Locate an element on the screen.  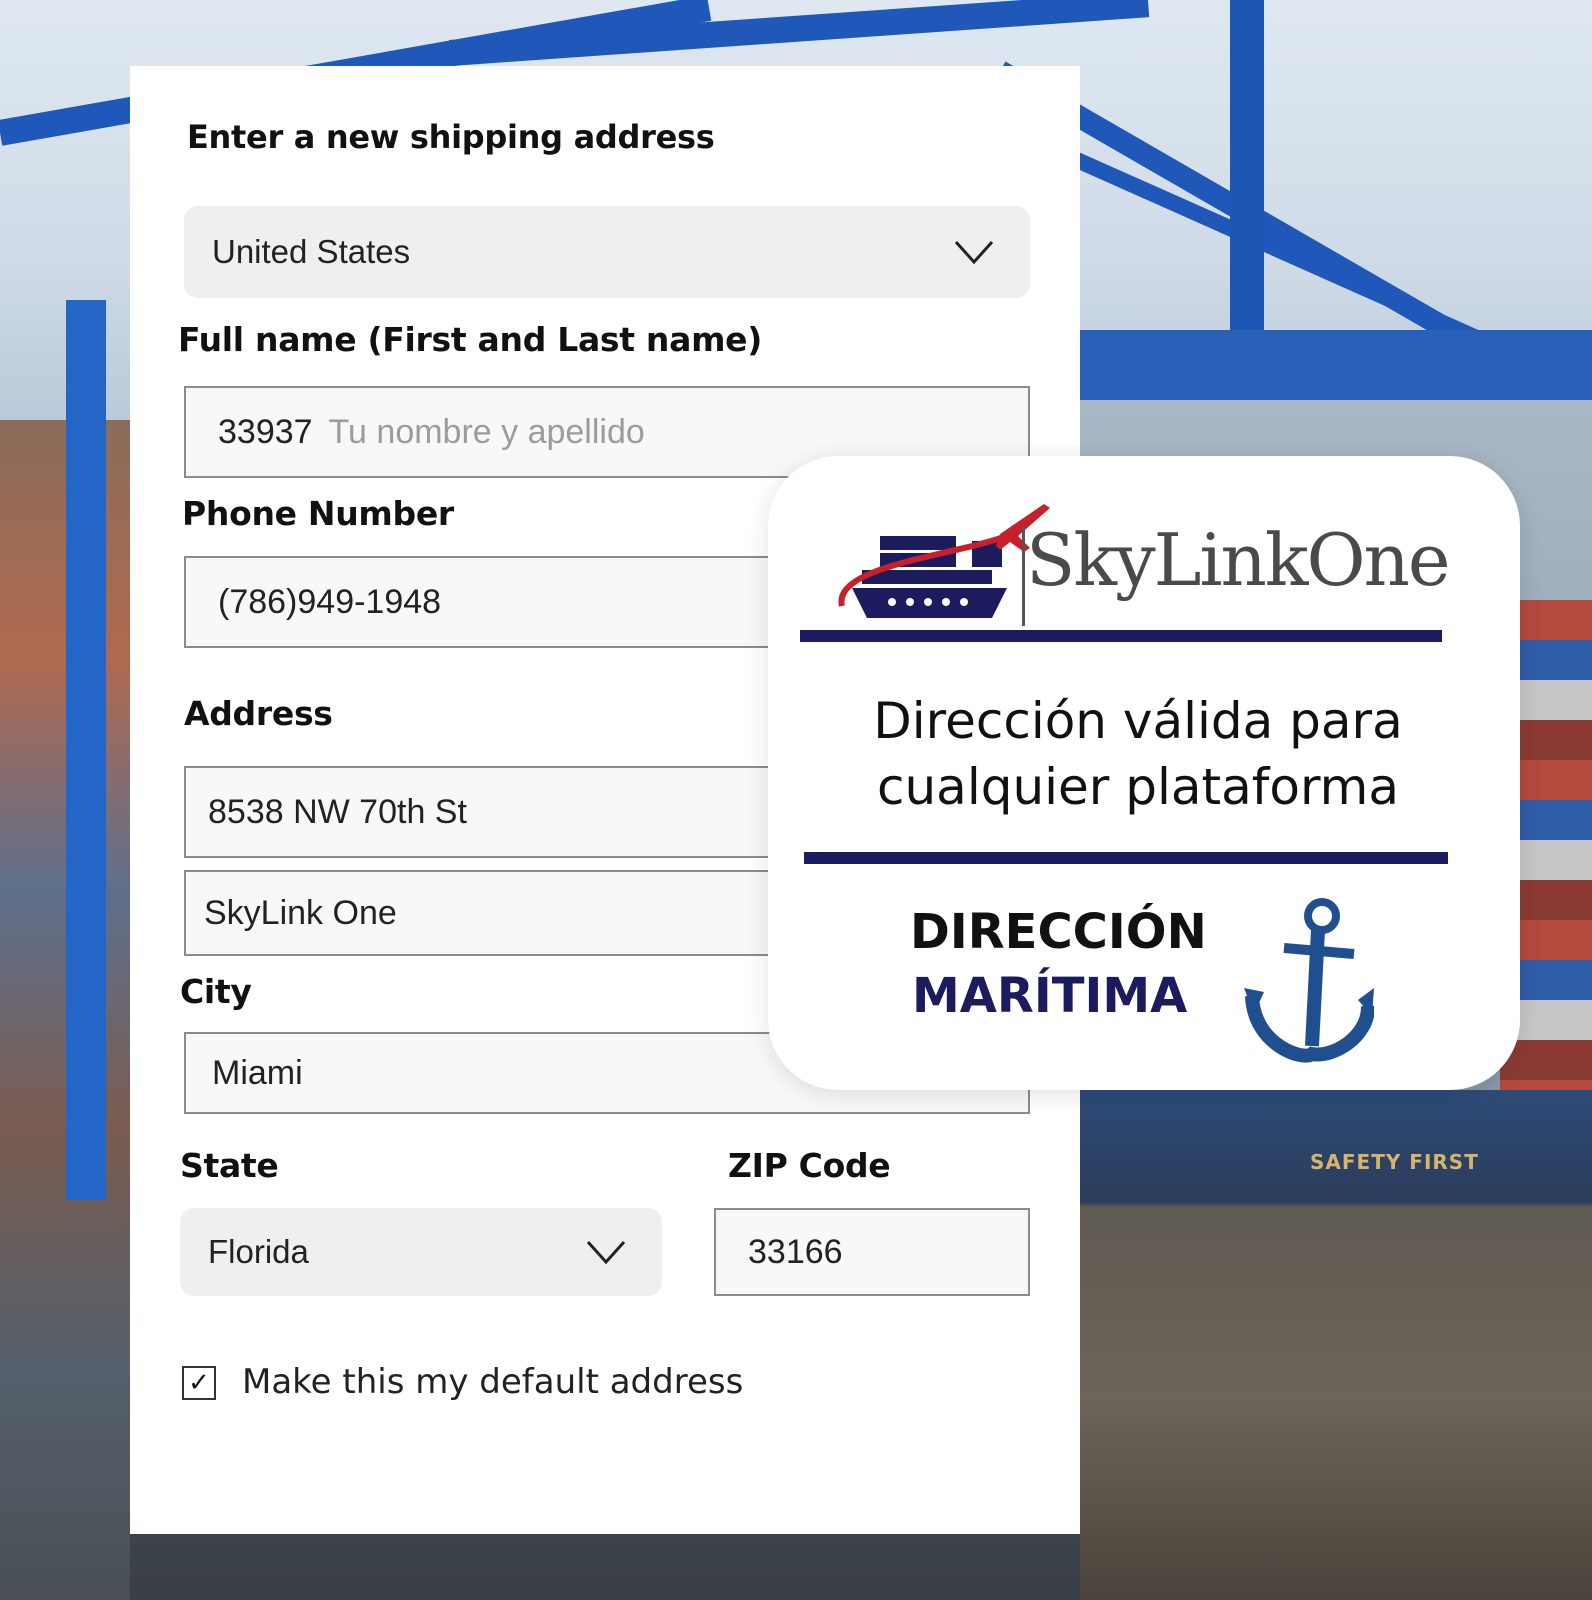
crane-leg is located at coordinates (86, 750).